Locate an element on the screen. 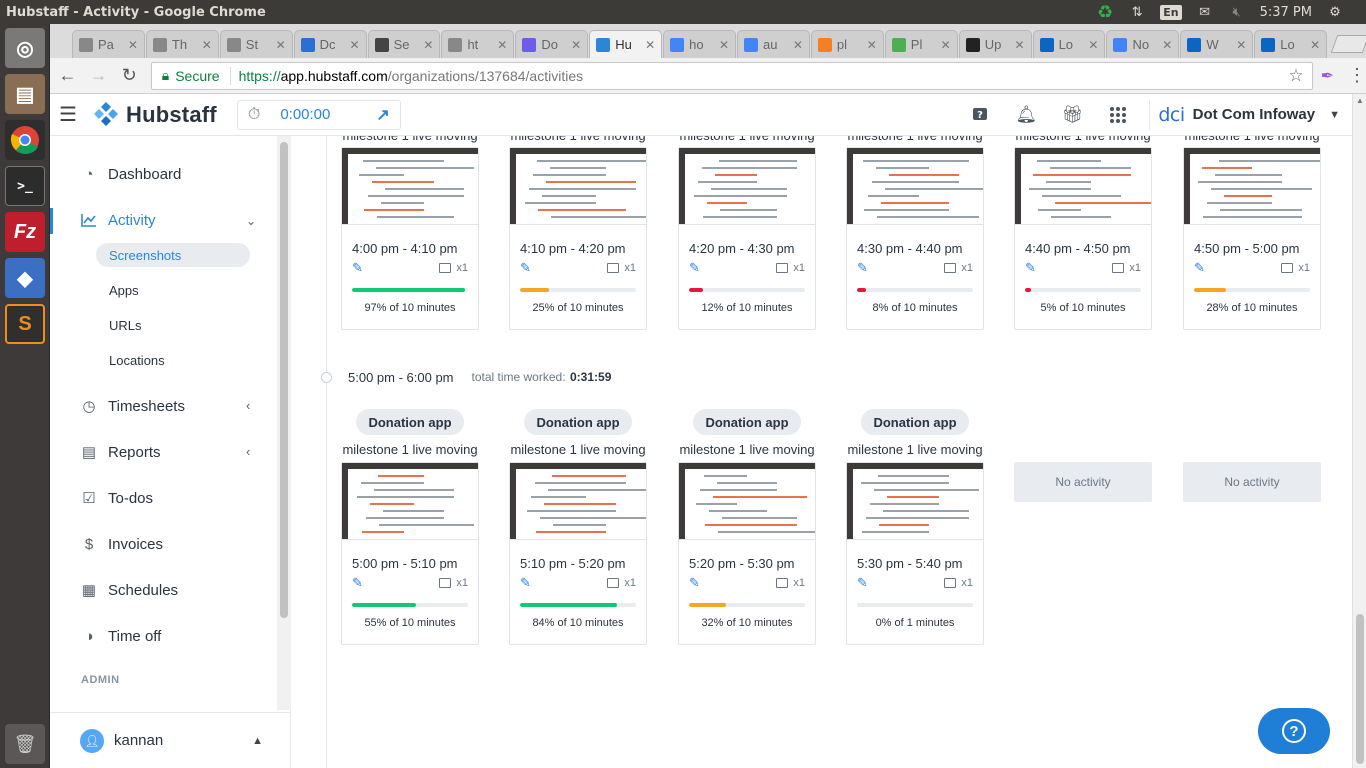 The height and width of the screenshot is (768, 1366). subnav-screenshots: Screenshots is located at coordinates (173, 255).